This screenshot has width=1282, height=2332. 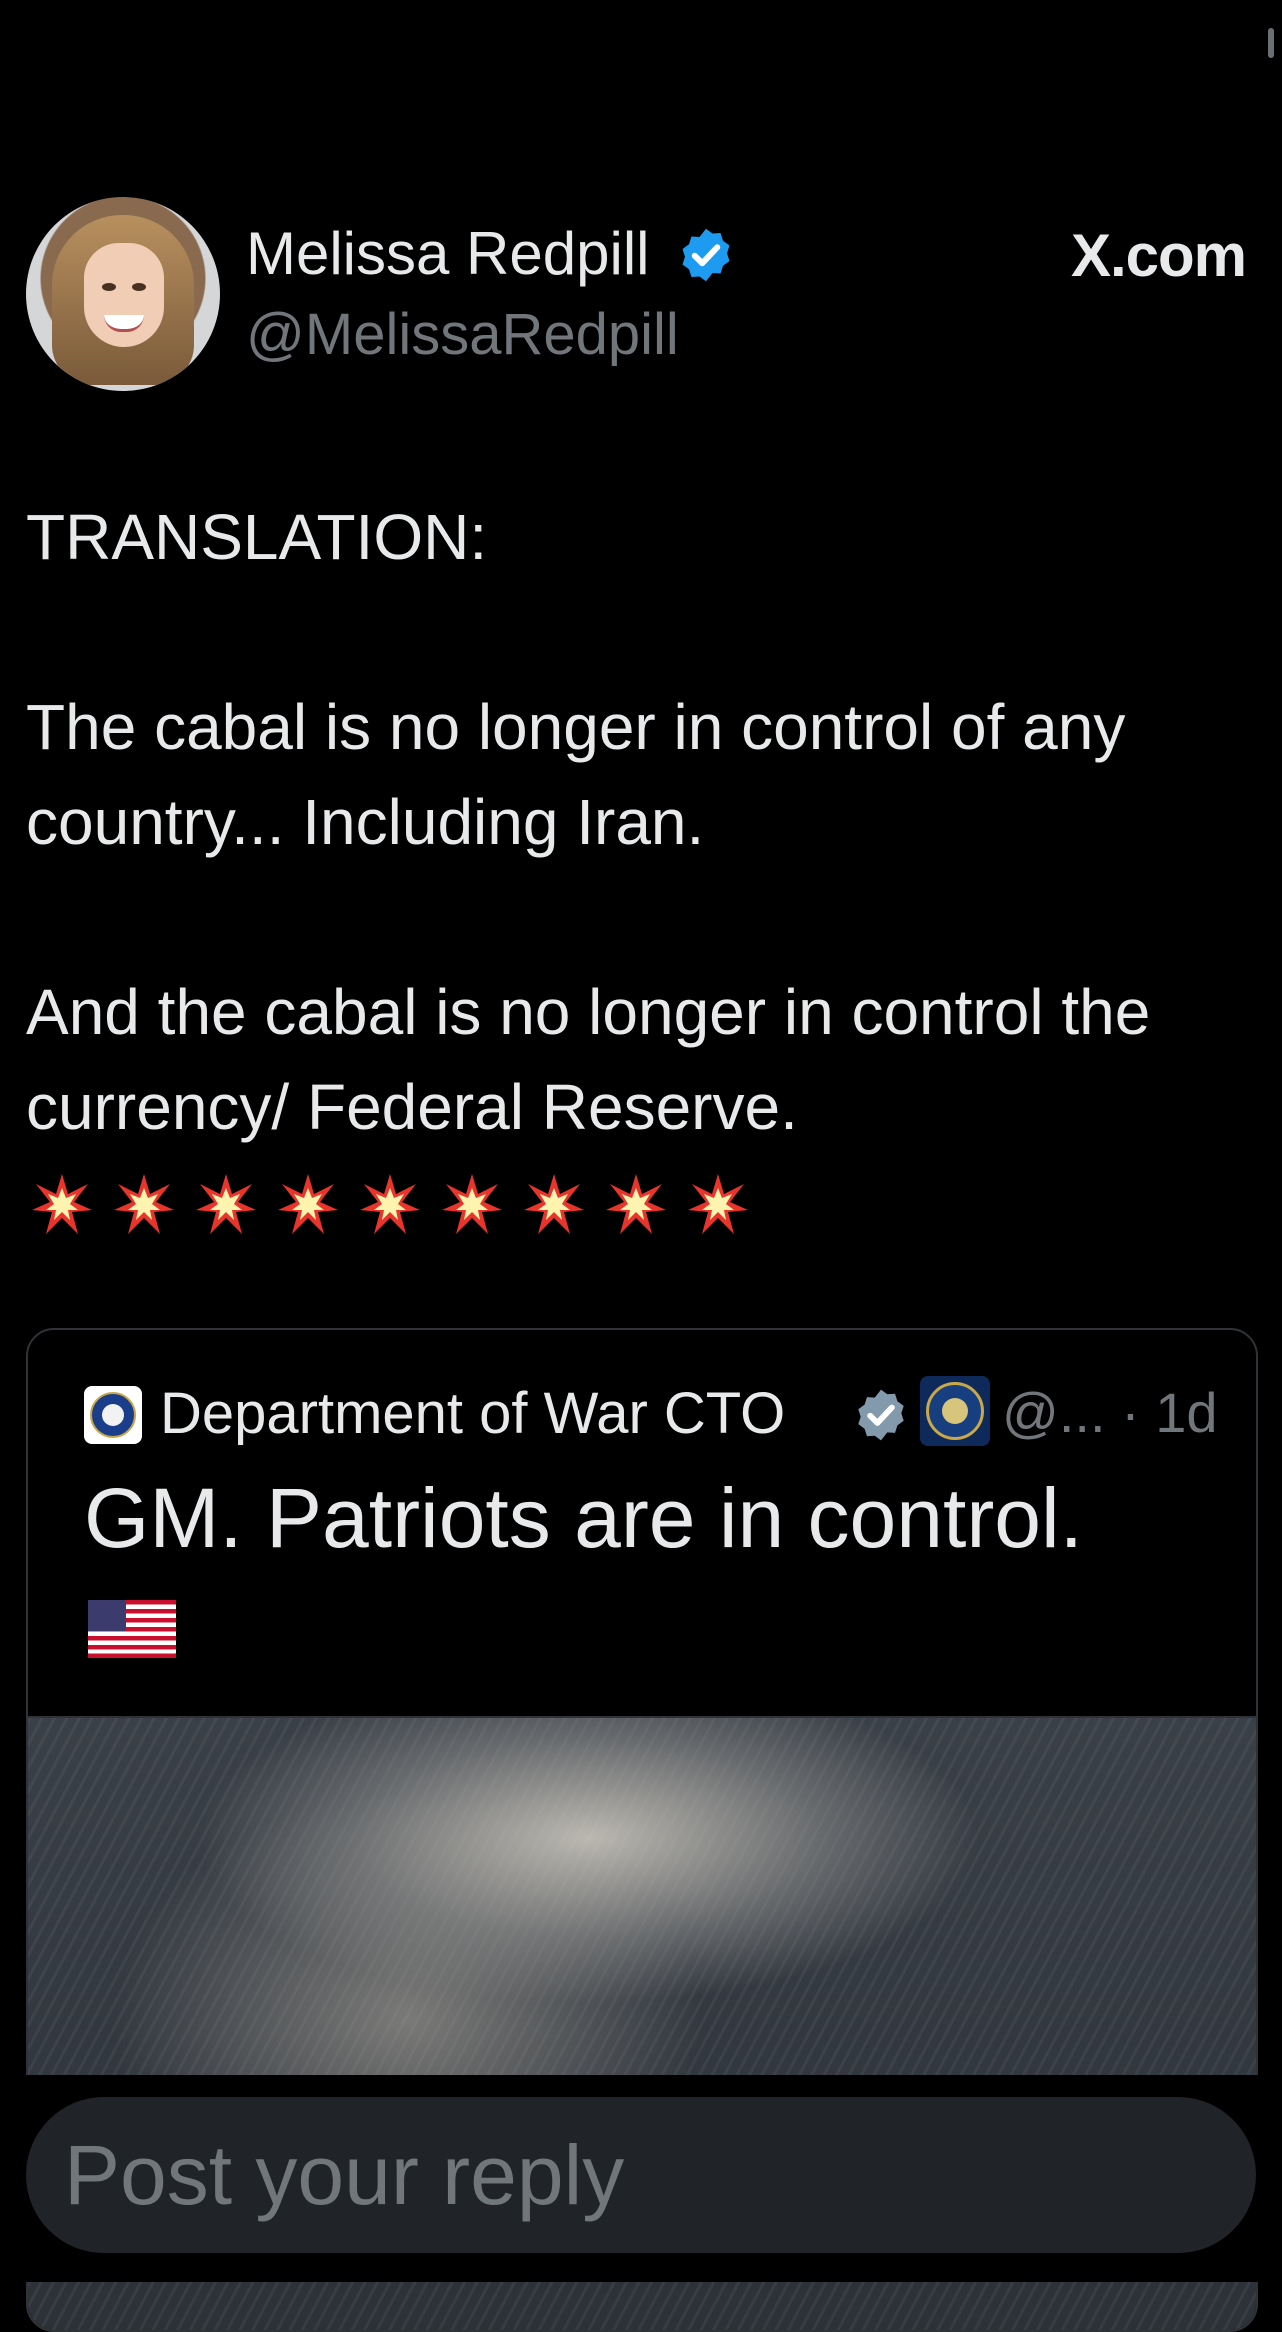 I want to click on quoted-author-name: Department of War CTO, so click(x=472, y=1413).